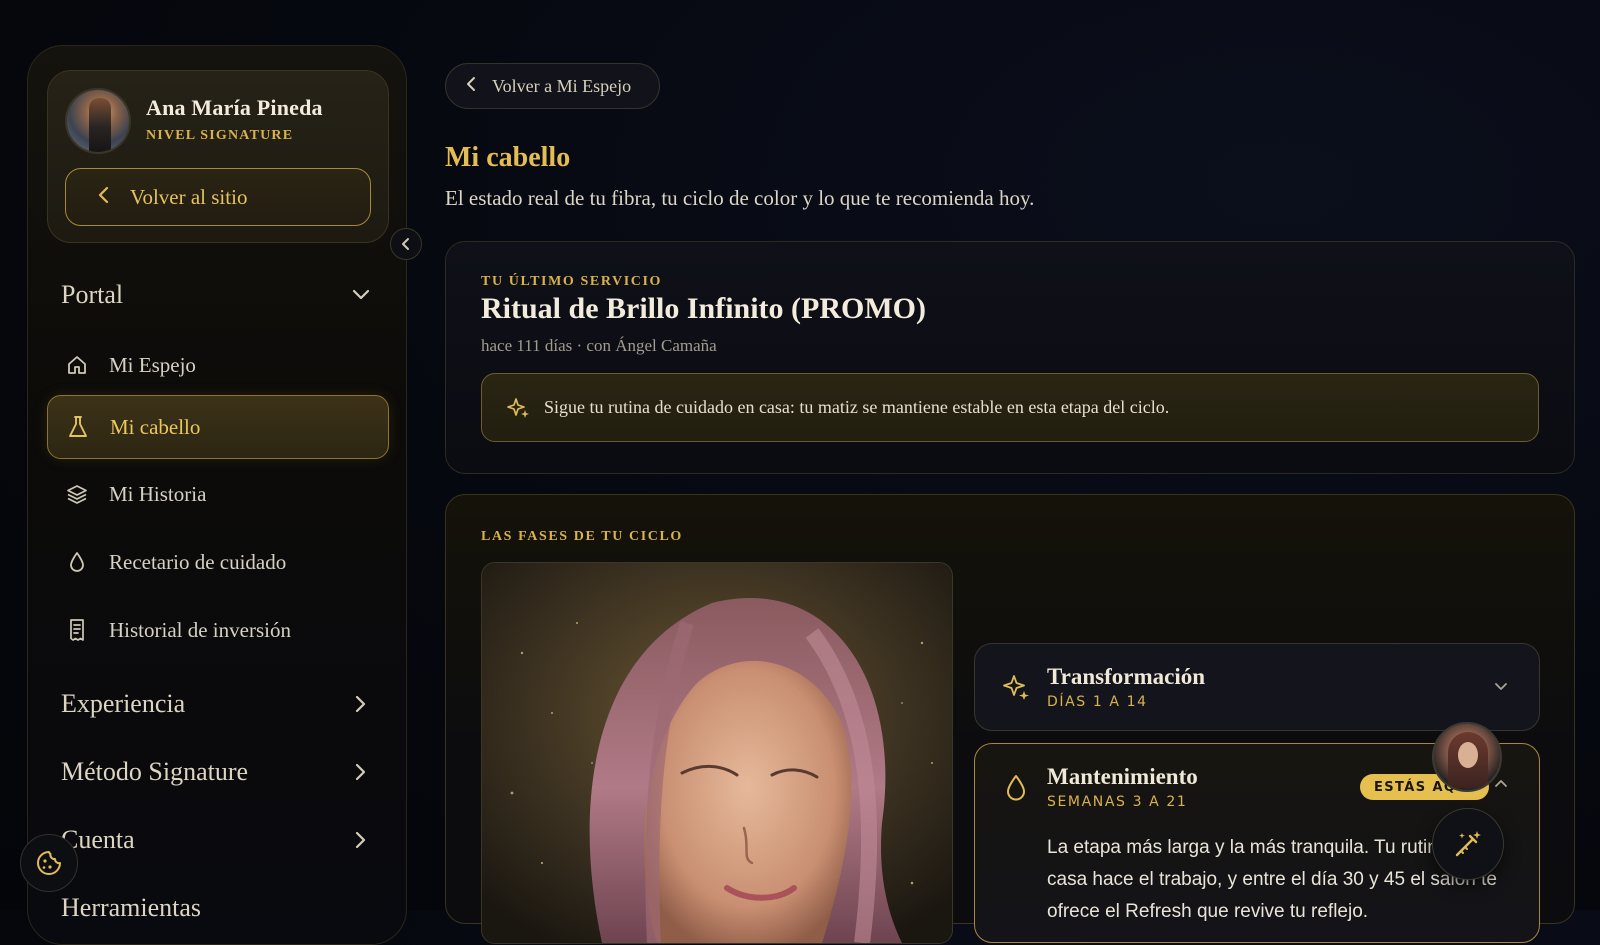  I want to click on assistant-avatar-button, so click(1467, 757).